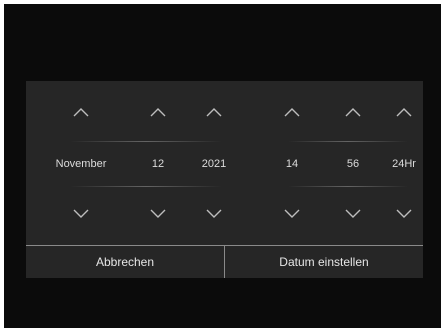 The width and height of the screenshot is (445, 332). I want to click on year-down-button, so click(214, 214).